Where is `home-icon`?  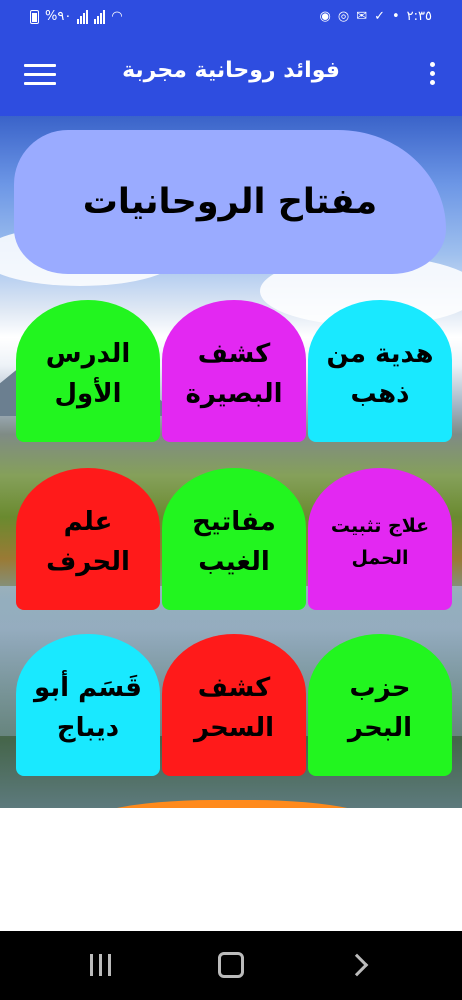
home-icon is located at coordinates (231, 965).